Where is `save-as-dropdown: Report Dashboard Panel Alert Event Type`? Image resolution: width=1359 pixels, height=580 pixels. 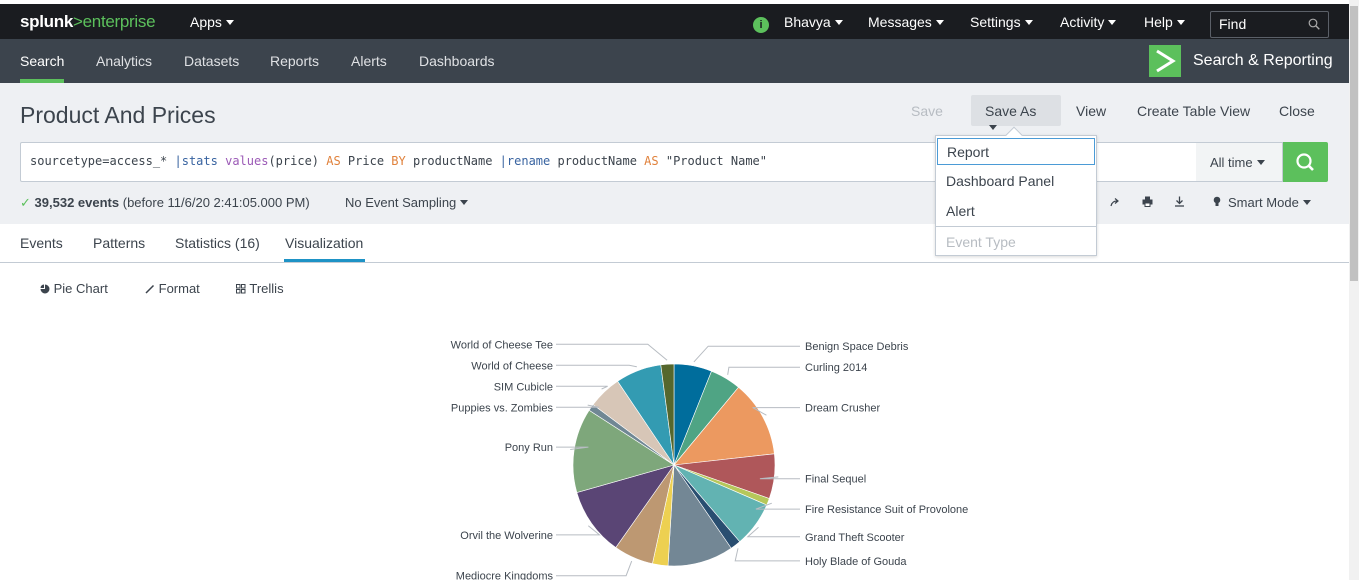 save-as-dropdown: Report Dashboard Panel Alert Event Type is located at coordinates (1016, 191).